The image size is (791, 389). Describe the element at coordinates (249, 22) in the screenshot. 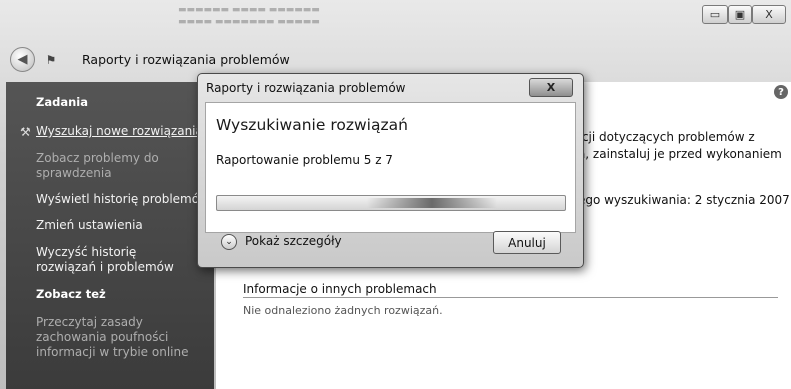

I see `background-text-line: ▬▬▬▬ ▬▬▬▬▬▬▬ ▬▬▬▬▬` at that location.